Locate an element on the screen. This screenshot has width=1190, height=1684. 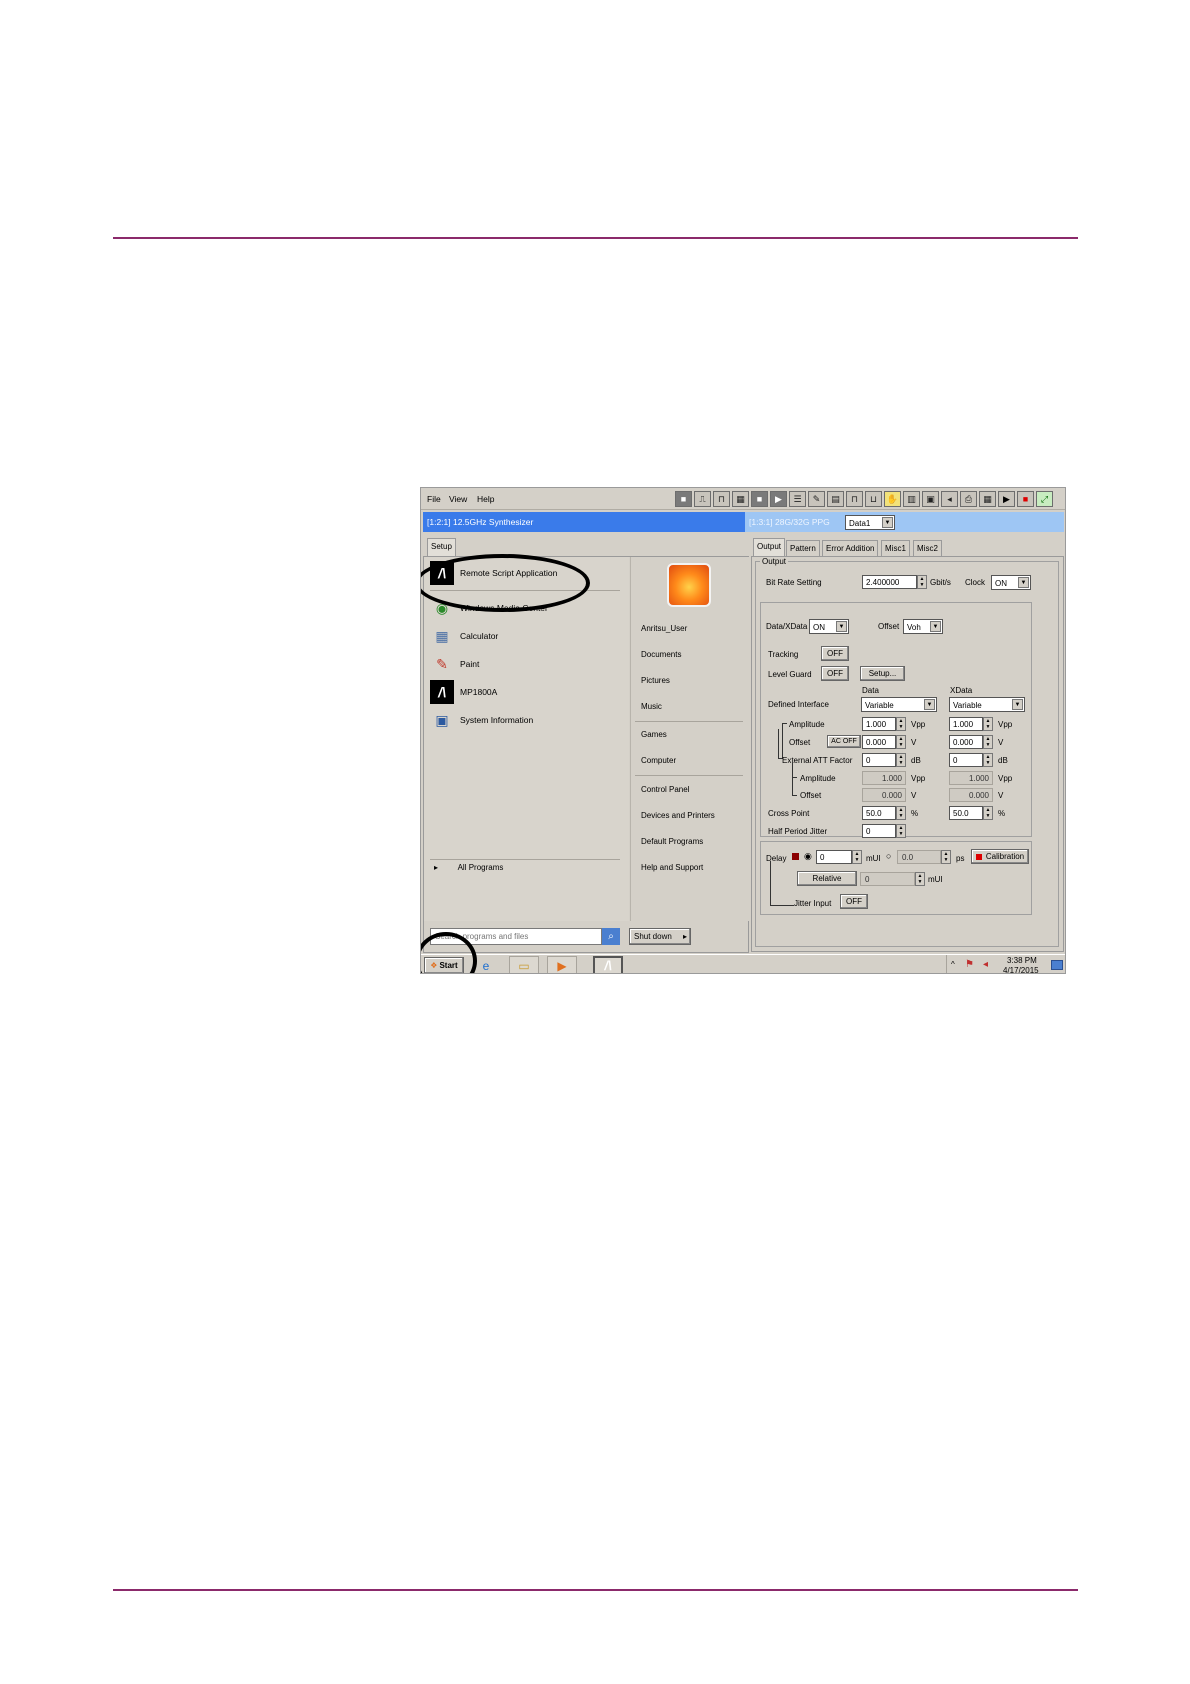
pattern-icon: ⎍ is located at coordinates (702, 499).